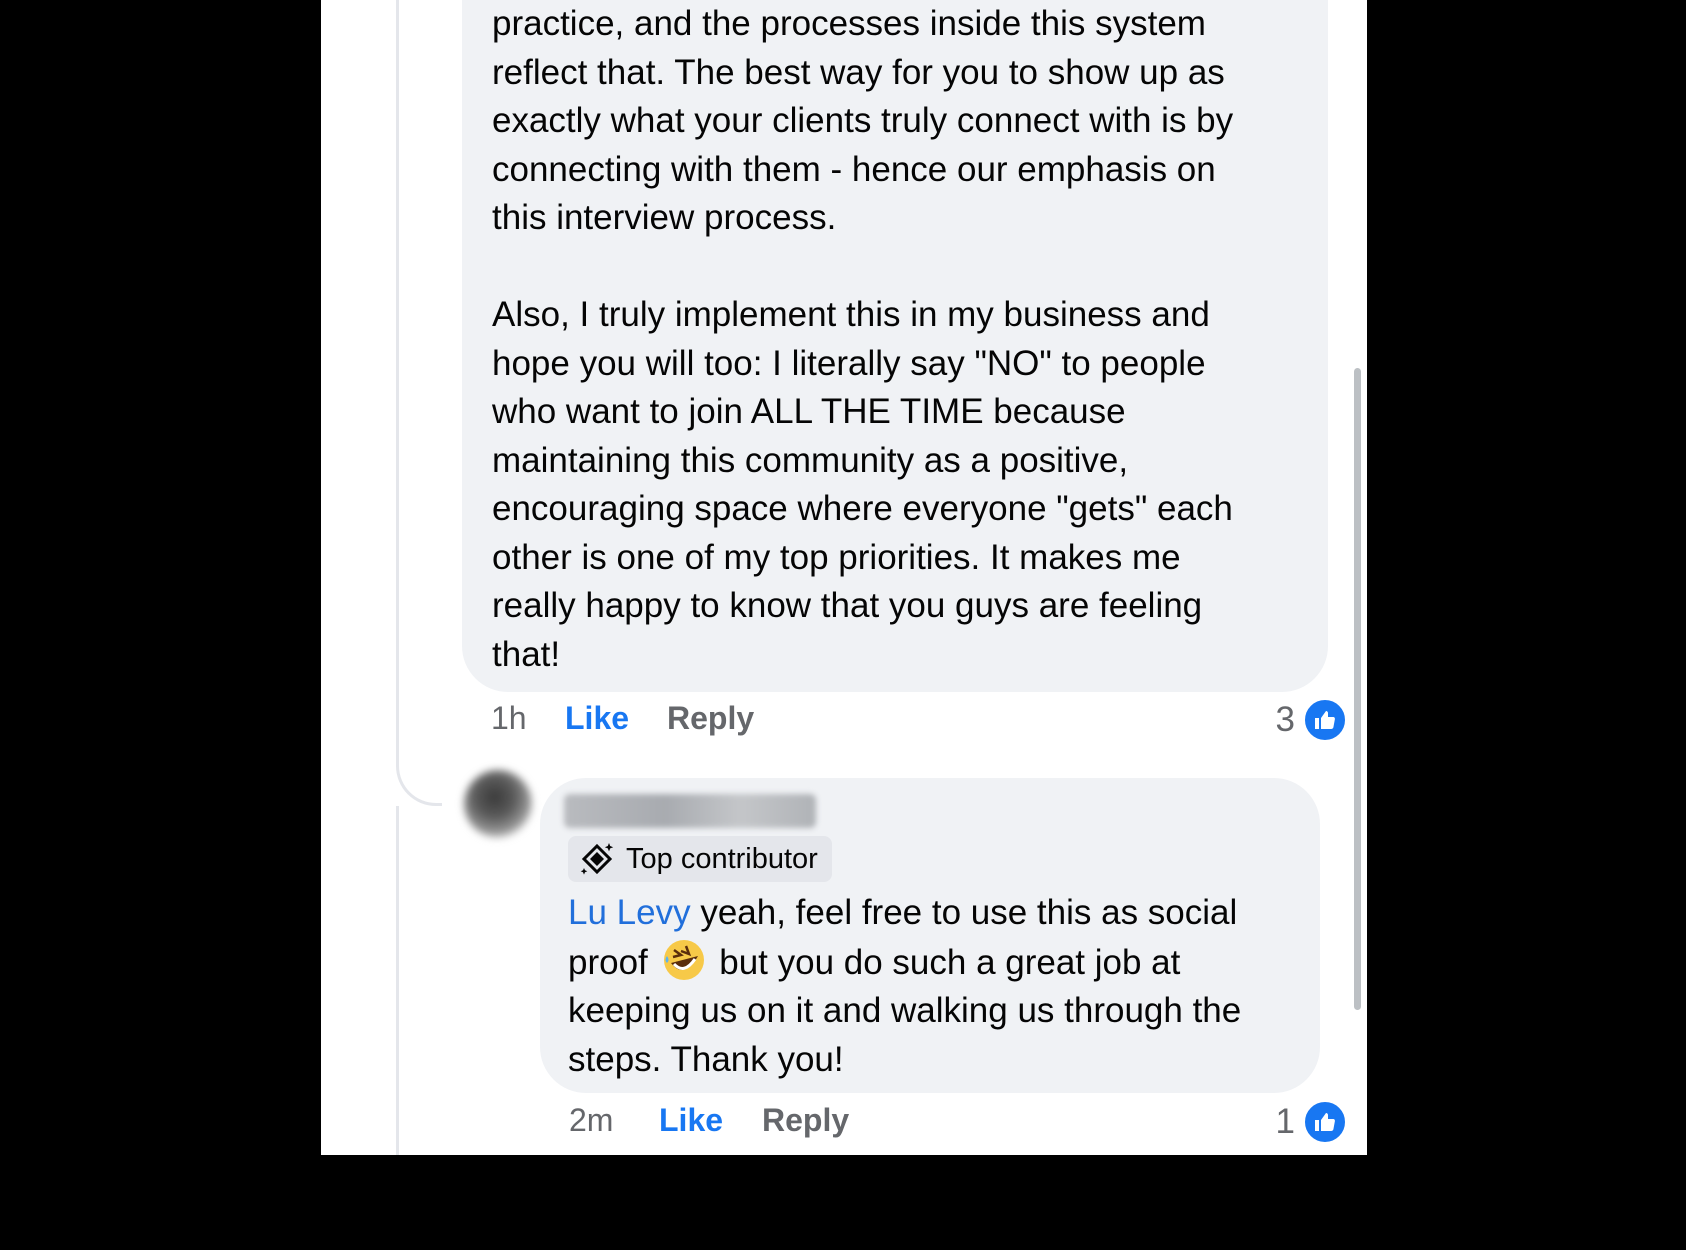 The image size is (1686, 1250). What do you see at coordinates (526, 654) in the screenshot?
I see `comment-line: that!` at bounding box center [526, 654].